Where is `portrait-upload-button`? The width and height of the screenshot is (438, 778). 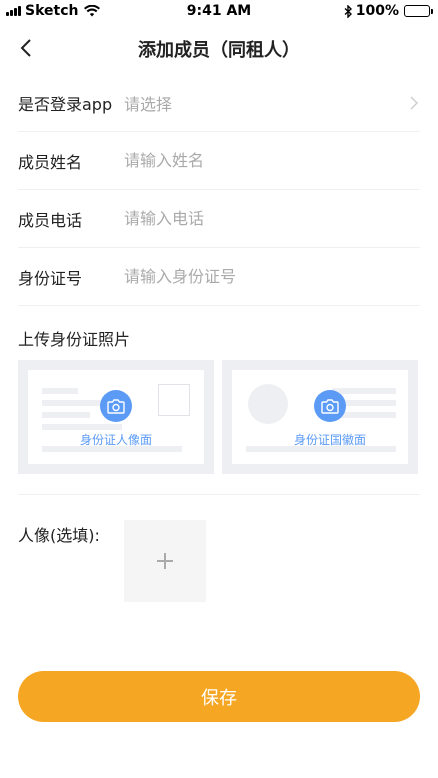
portrait-upload-button is located at coordinates (165, 561).